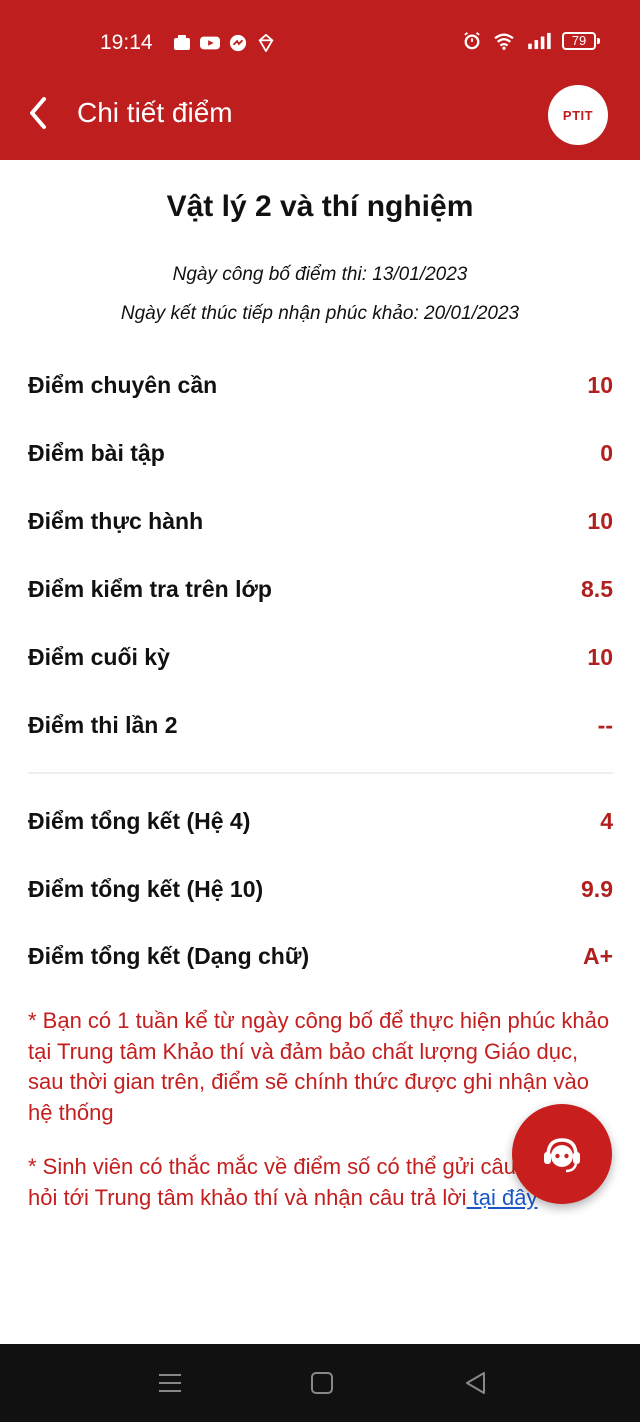 Image resolution: width=640 pixels, height=1422 pixels. What do you see at coordinates (96, 453) in the screenshot?
I see `score-label: Điểm bài tập` at bounding box center [96, 453].